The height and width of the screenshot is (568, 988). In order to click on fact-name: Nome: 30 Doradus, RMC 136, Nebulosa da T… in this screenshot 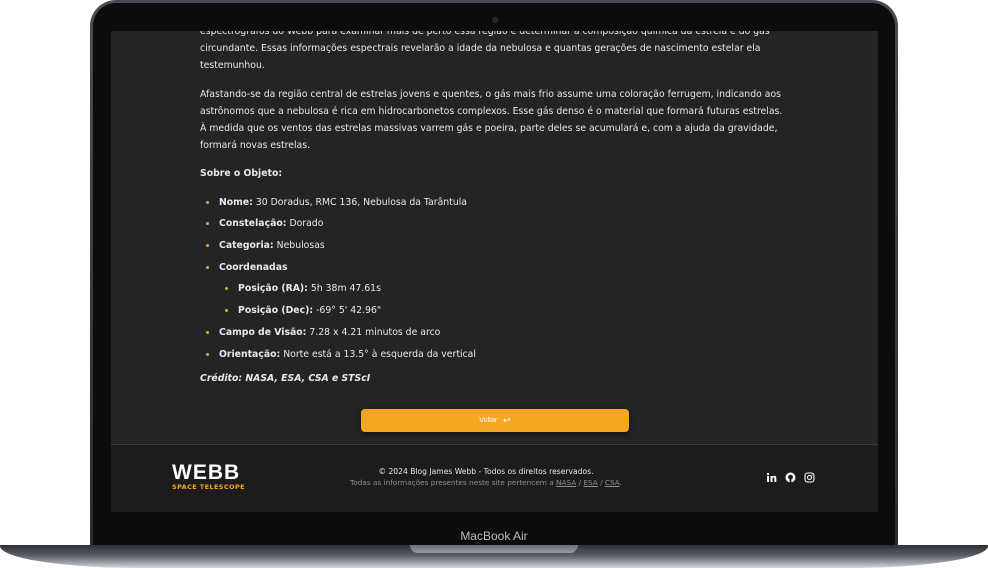, I will do `click(495, 202)`.